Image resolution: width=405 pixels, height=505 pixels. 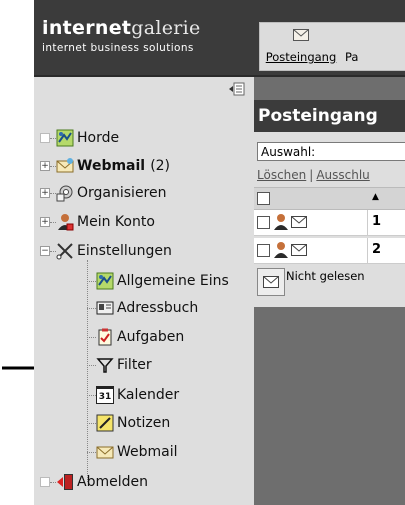 I want to click on message-number: 2, so click(x=377, y=249).